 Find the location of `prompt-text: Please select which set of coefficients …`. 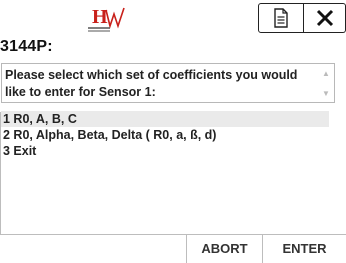

prompt-text: Please select which set of coefficients … is located at coordinates (151, 83).